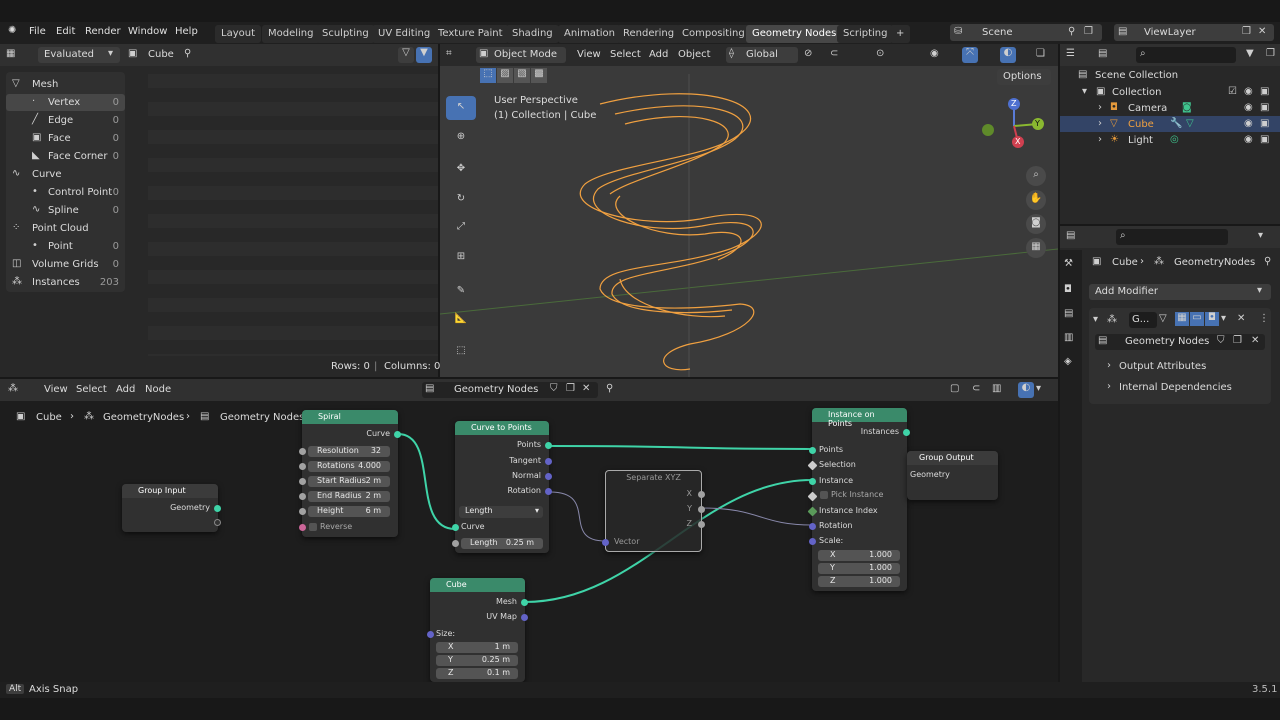 This screenshot has height=720, width=1280. I want to click on editor-type-icon: ▤, so click(1070, 235).